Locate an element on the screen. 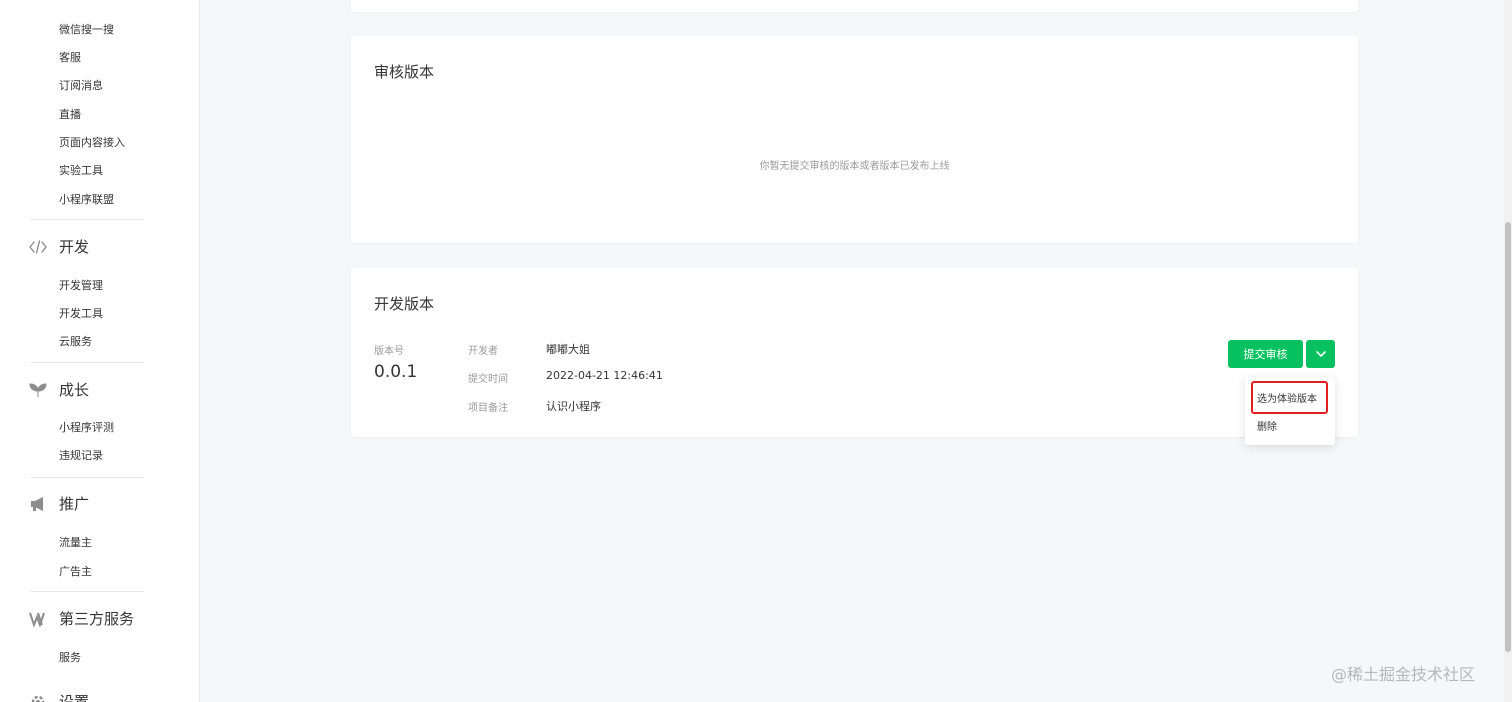 The height and width of the screenshot is (702, 1512). developer-label: 开发者 is located at coordinates (483, 351).